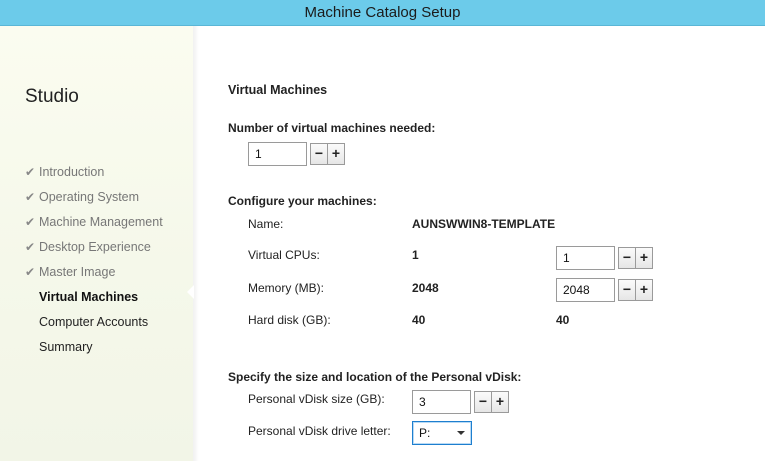 Image resolution: width=765 pixels, height=461 pixels. I want to click on cpus-current-value: 1, so click(415, 255).